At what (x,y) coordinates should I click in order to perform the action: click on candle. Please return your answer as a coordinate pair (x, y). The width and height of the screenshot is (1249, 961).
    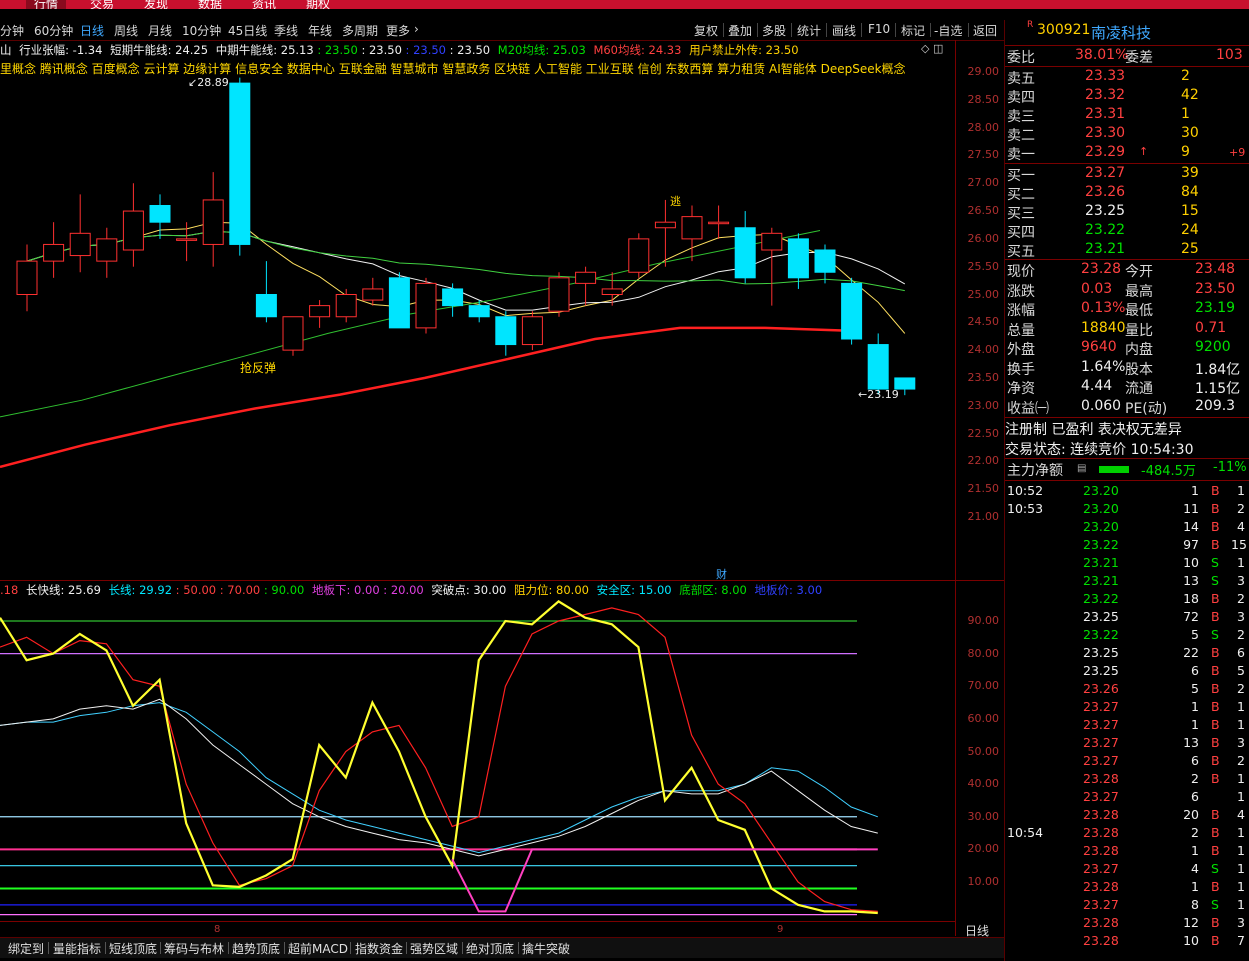
    Looking at the image, I should click on (266, 292).